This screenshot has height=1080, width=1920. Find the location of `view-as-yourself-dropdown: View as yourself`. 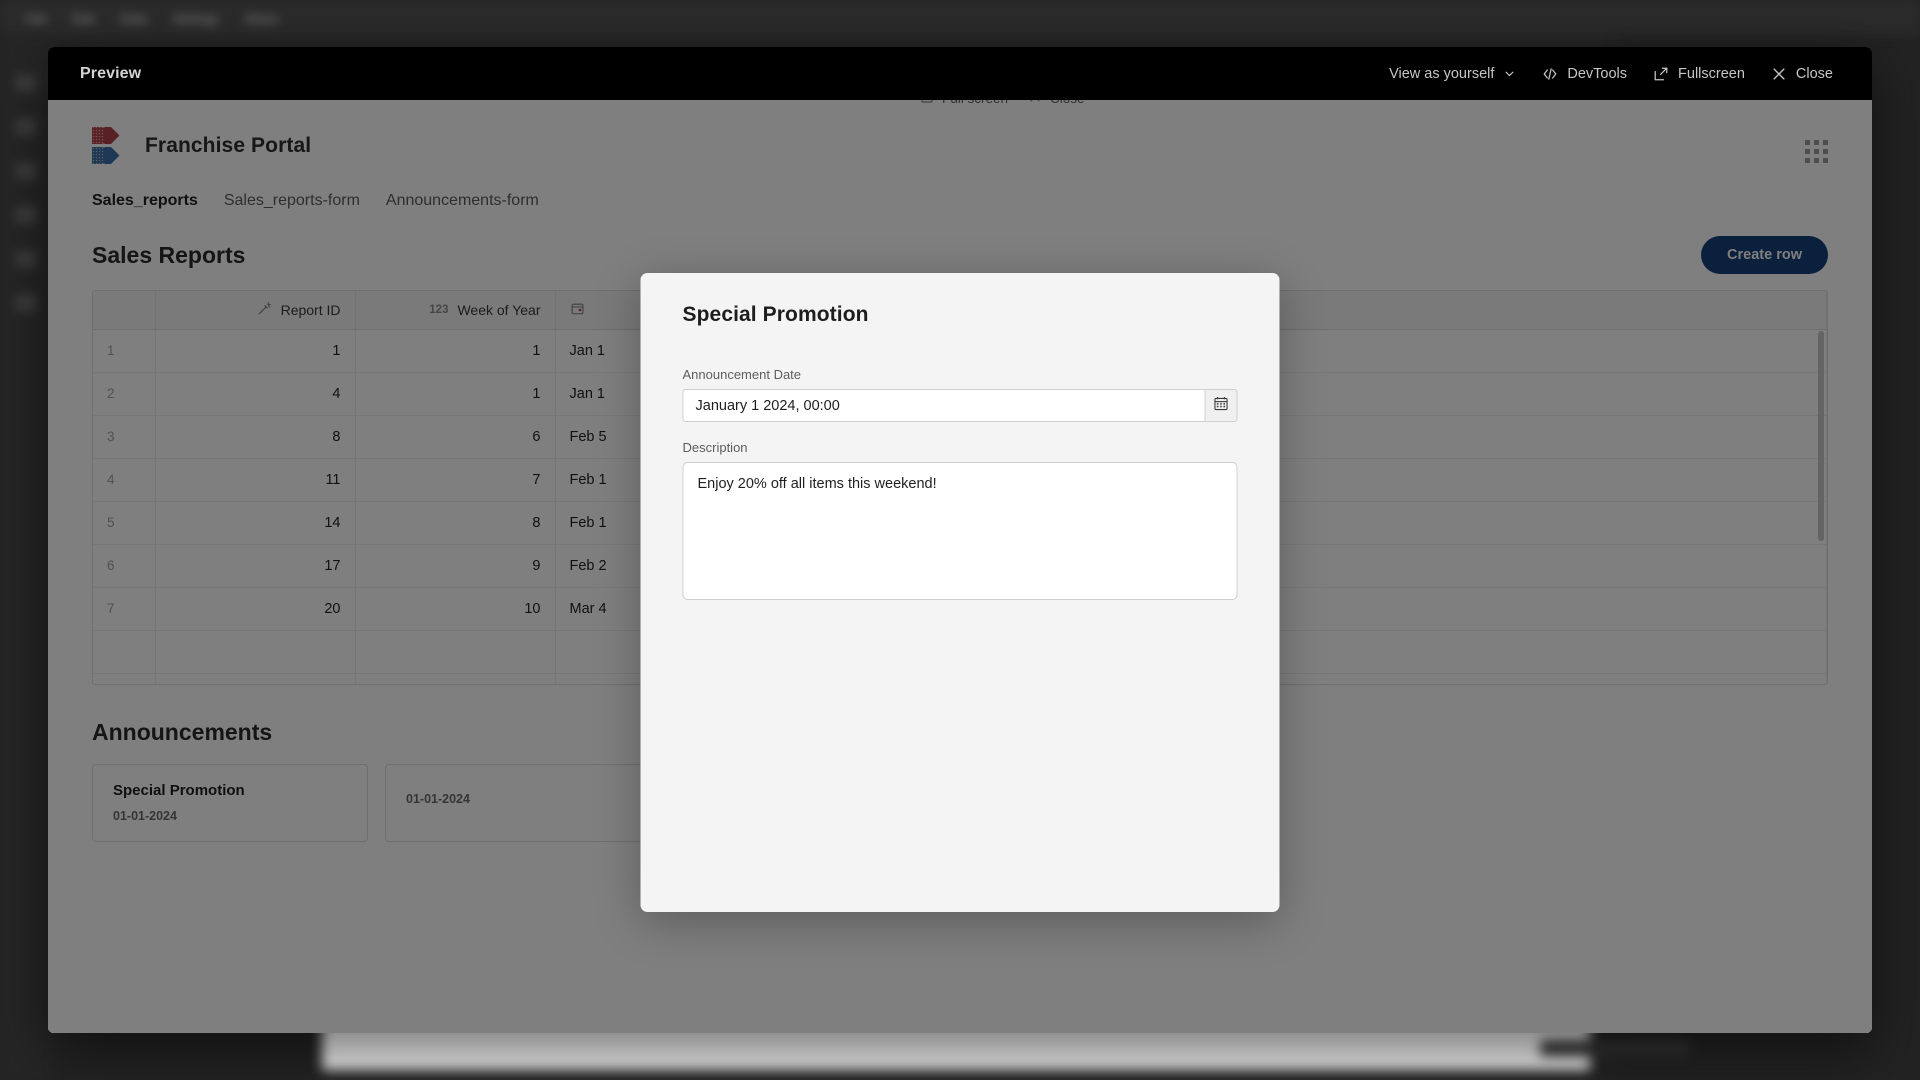

view-as-yourself-dropdown: View as yourself is located at coordinates (1452, 74).